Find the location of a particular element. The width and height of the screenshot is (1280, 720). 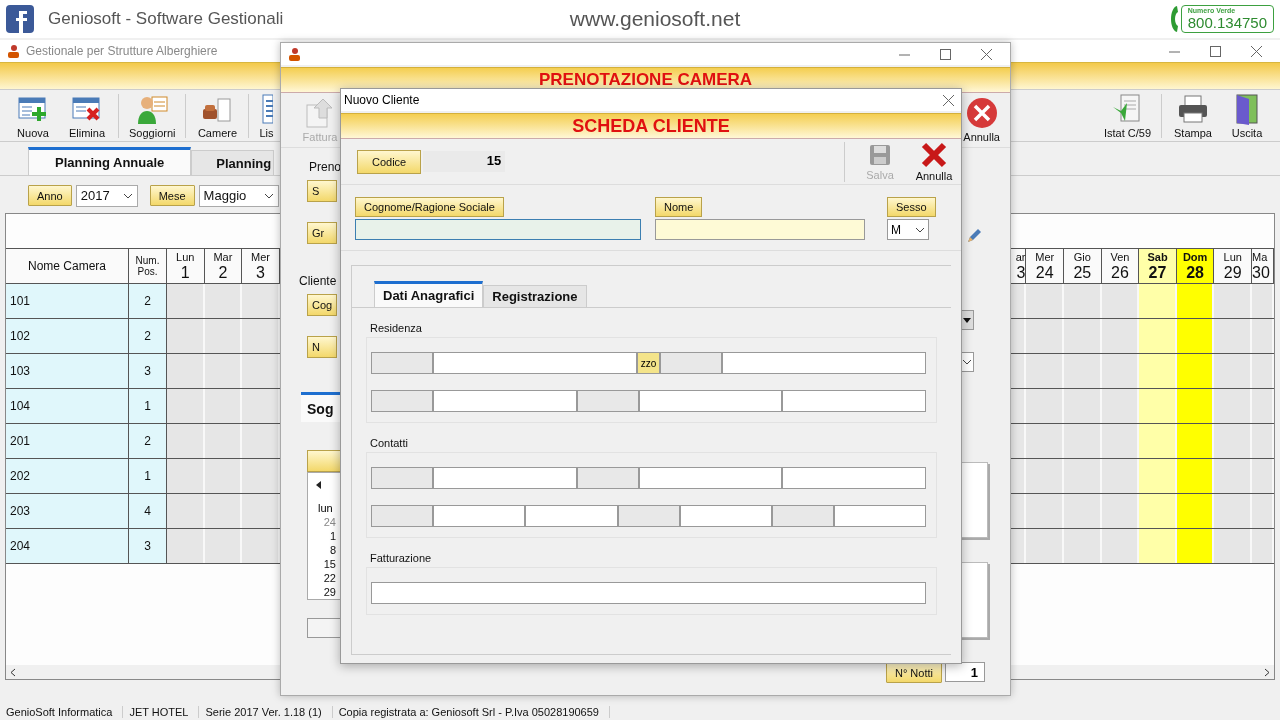

field-label-button: Sesso is located at coordinates (911, 207).